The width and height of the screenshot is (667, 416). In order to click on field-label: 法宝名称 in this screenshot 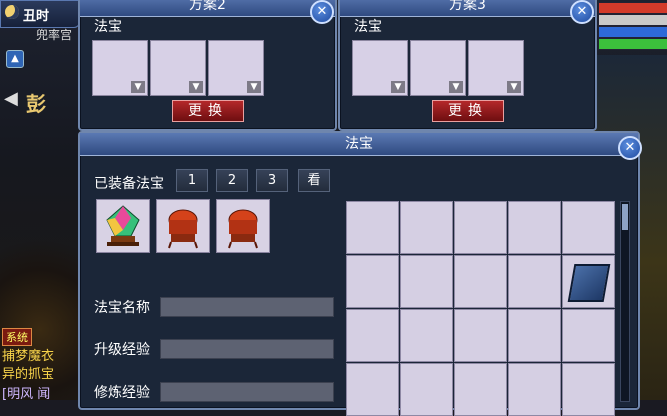, I will do `click(122, 308)`.